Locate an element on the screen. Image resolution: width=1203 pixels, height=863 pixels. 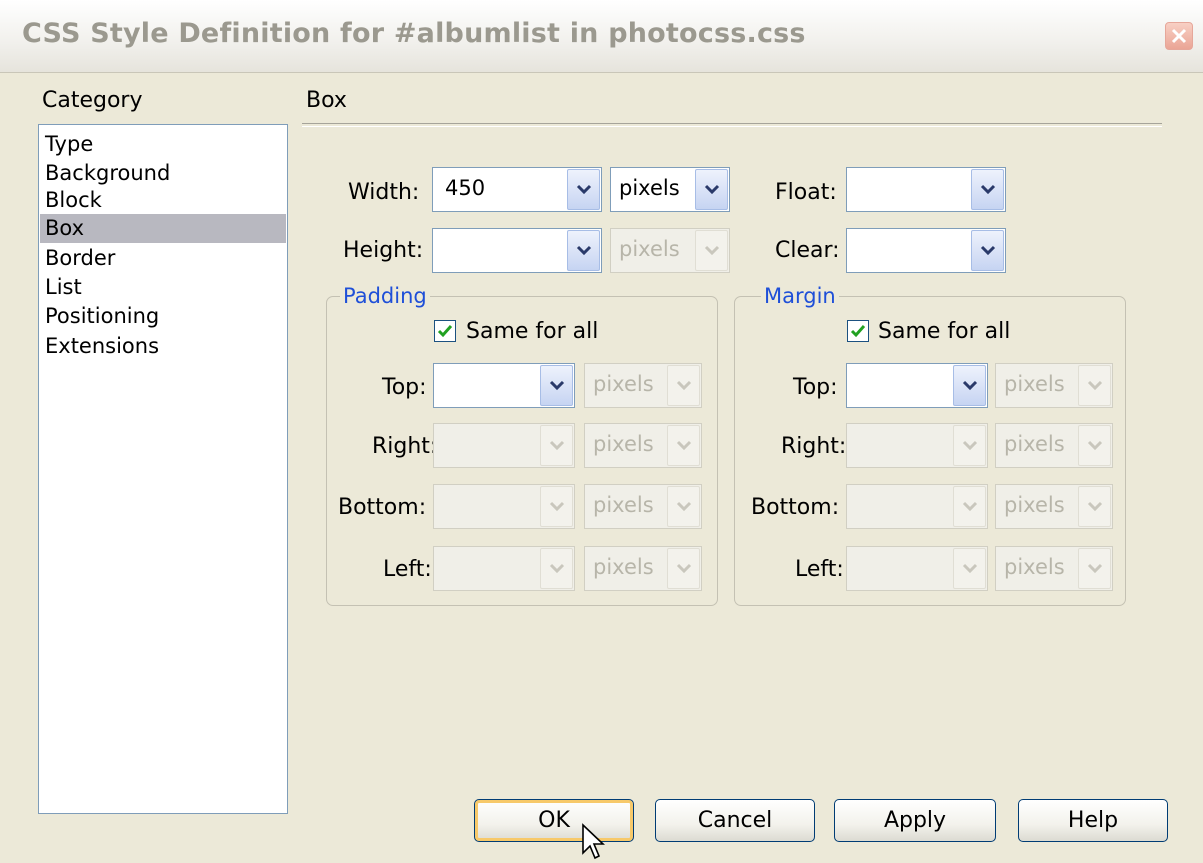
margin-top-unit: pixels is located at coordinates (1034, 384).